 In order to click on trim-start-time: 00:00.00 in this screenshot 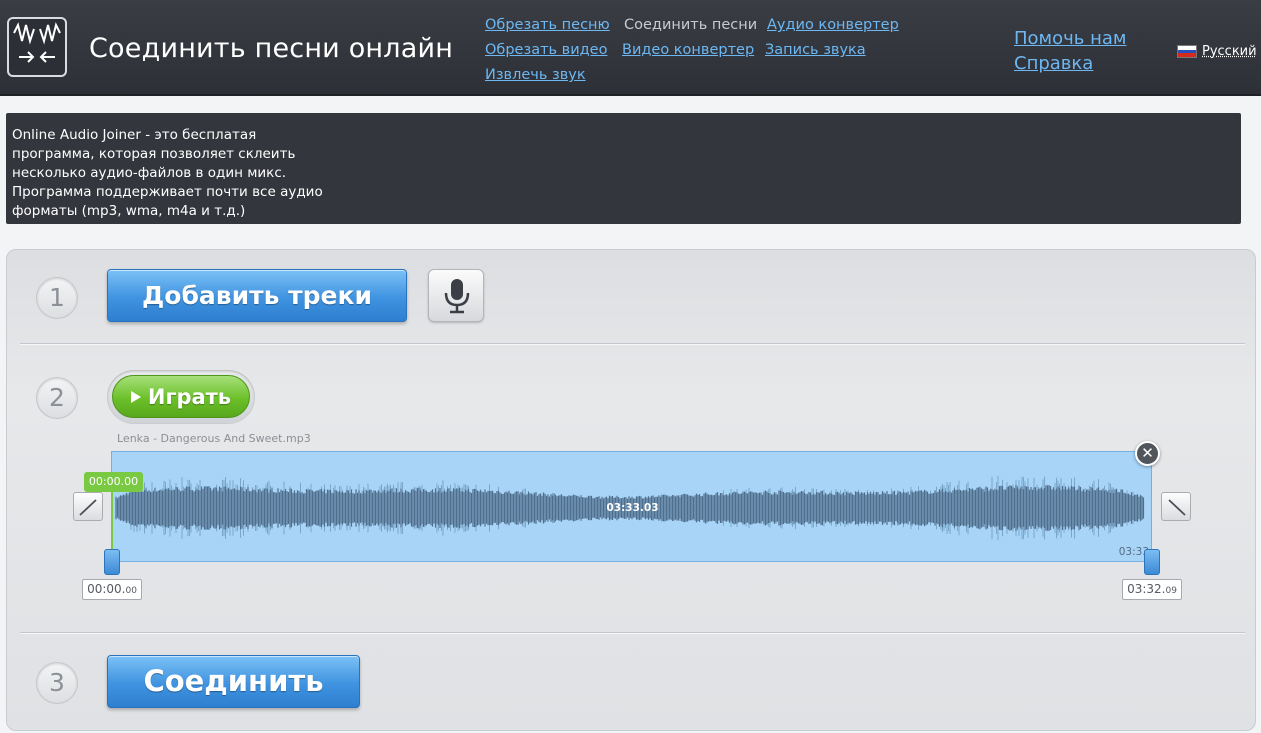, I will do `click(112, 589)`.